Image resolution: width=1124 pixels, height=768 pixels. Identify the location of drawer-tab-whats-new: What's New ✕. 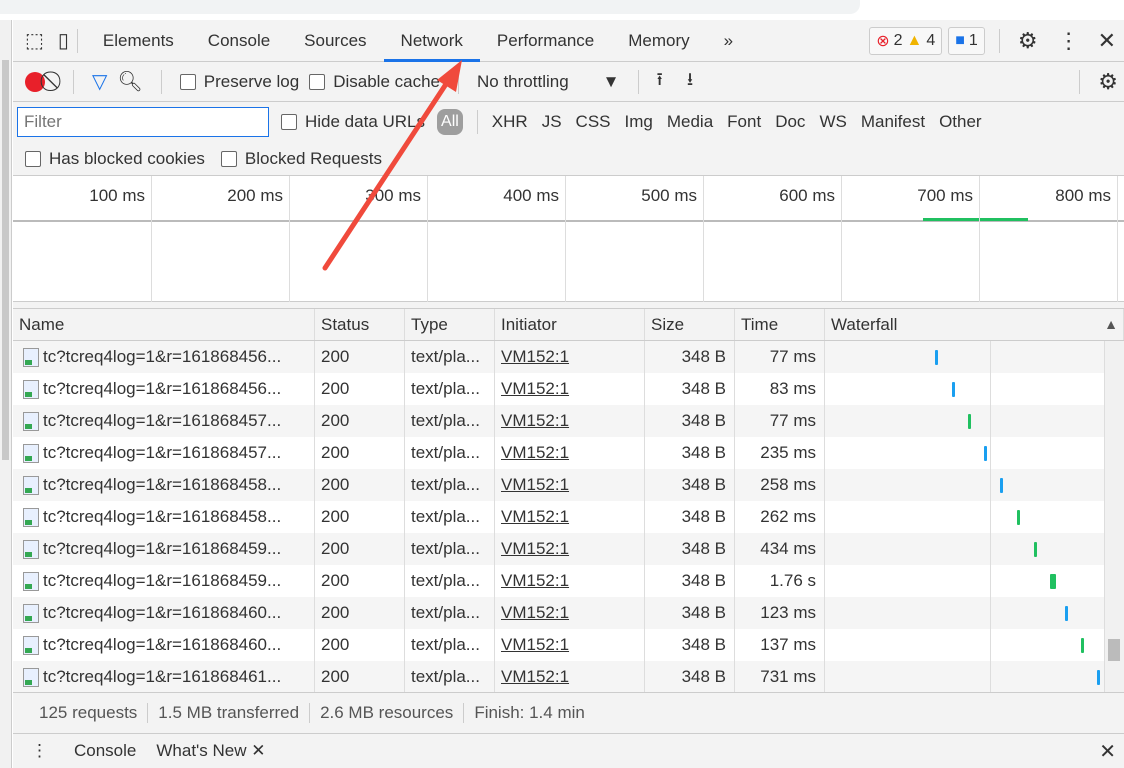
(210, 751).